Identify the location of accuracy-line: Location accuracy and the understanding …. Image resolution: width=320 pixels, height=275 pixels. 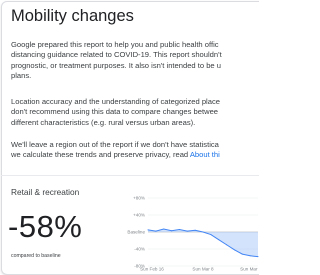
(115, 101).